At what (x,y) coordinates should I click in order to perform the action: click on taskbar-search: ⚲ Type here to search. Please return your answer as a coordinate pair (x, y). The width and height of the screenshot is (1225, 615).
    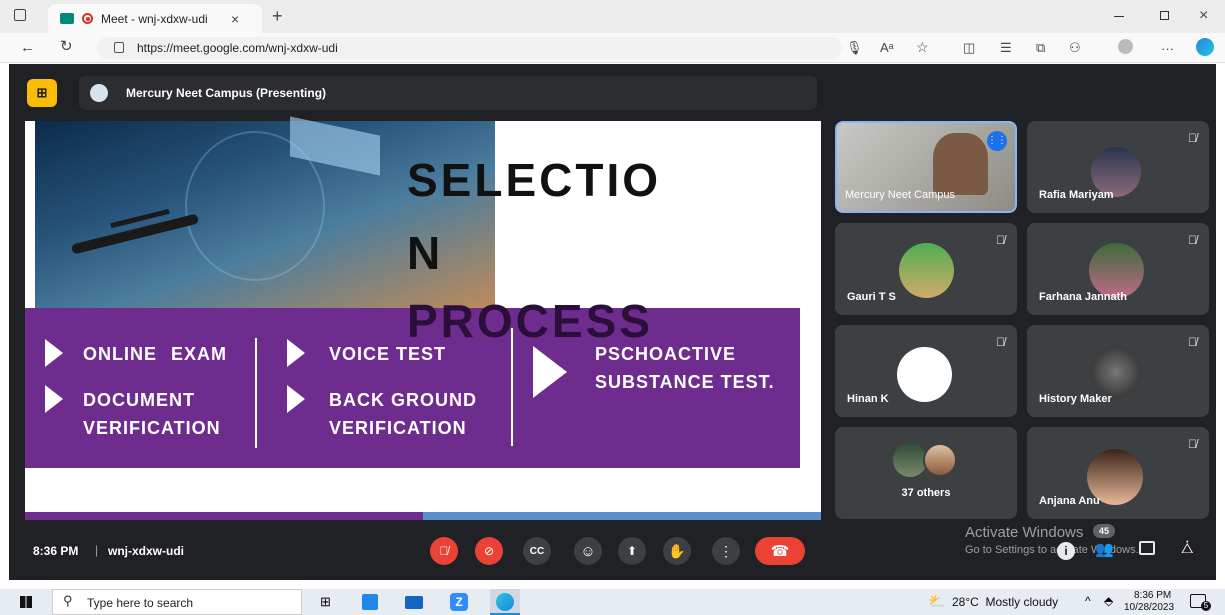
    Looking at the image, I should click on (177, 602).